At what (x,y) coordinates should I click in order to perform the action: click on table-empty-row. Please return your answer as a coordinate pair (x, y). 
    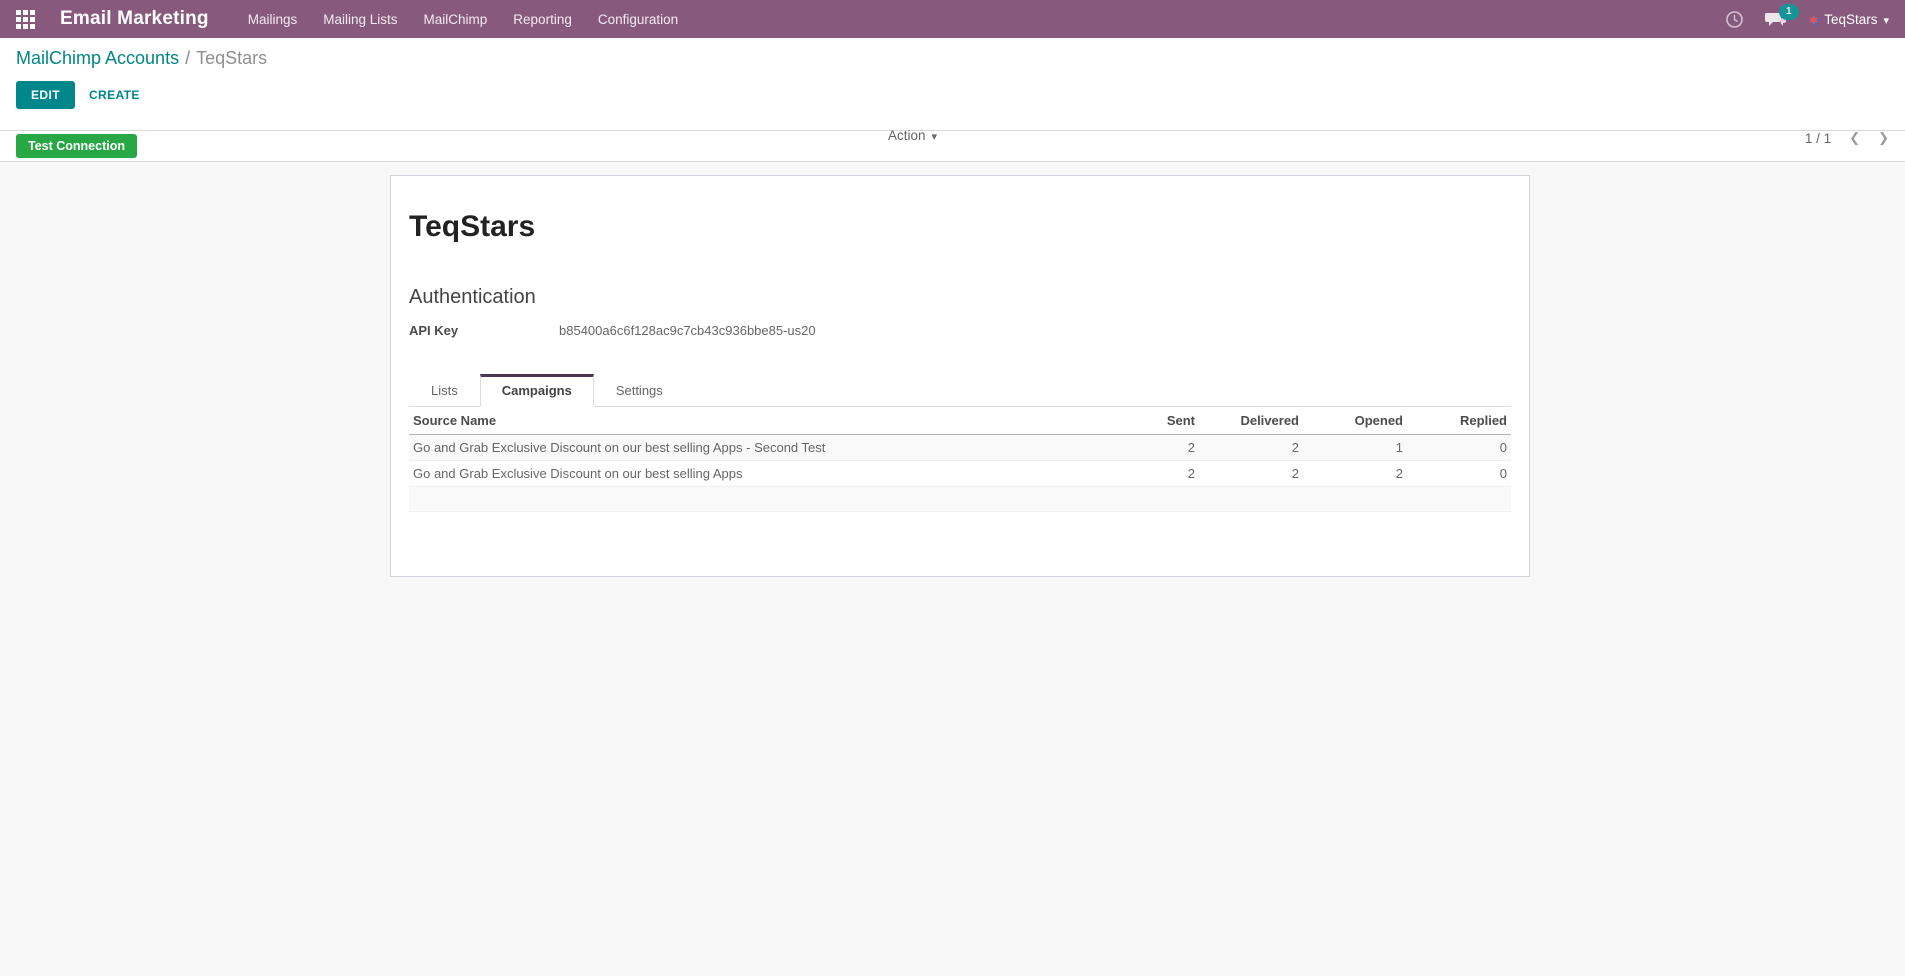
    Looking at the image, I should click on (960, 499).